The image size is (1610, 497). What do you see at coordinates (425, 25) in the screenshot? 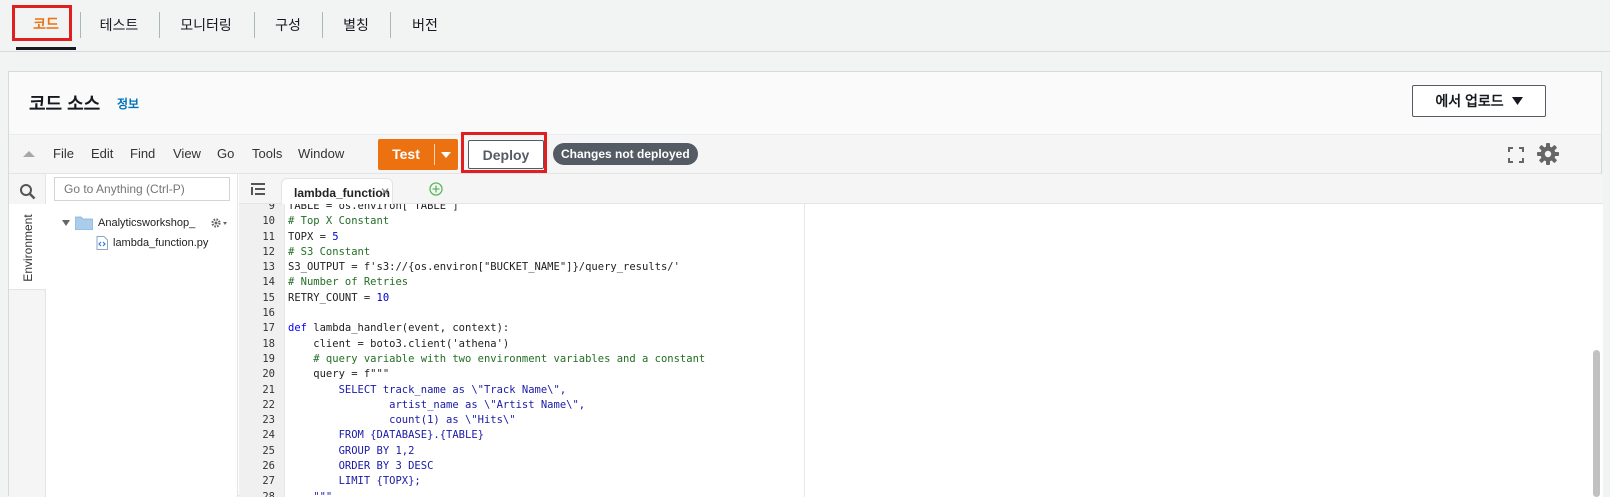
I see `tab-versions: 버전` at bounding box center [425, 25].